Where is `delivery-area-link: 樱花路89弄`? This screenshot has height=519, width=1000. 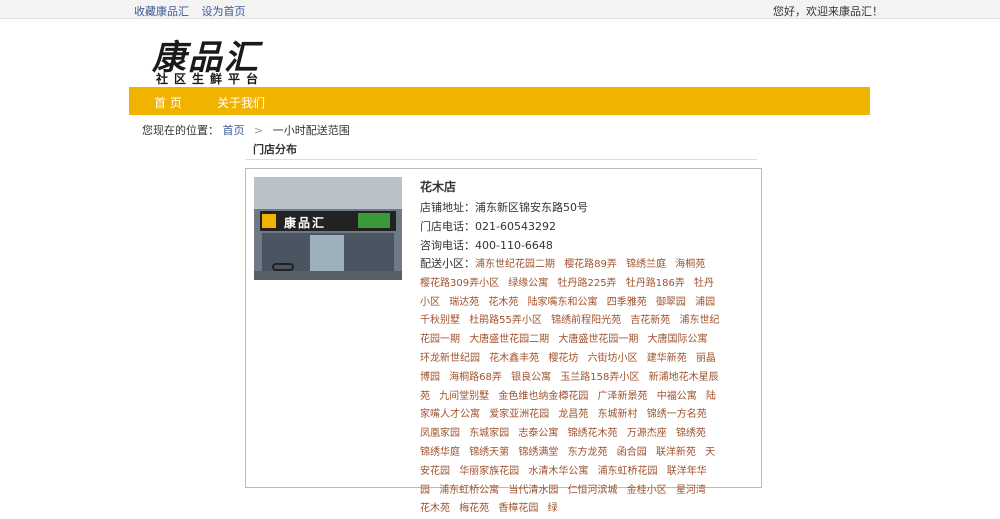 delivery-area-link: 樱花路89弄 is located at coordinates (590, 264).